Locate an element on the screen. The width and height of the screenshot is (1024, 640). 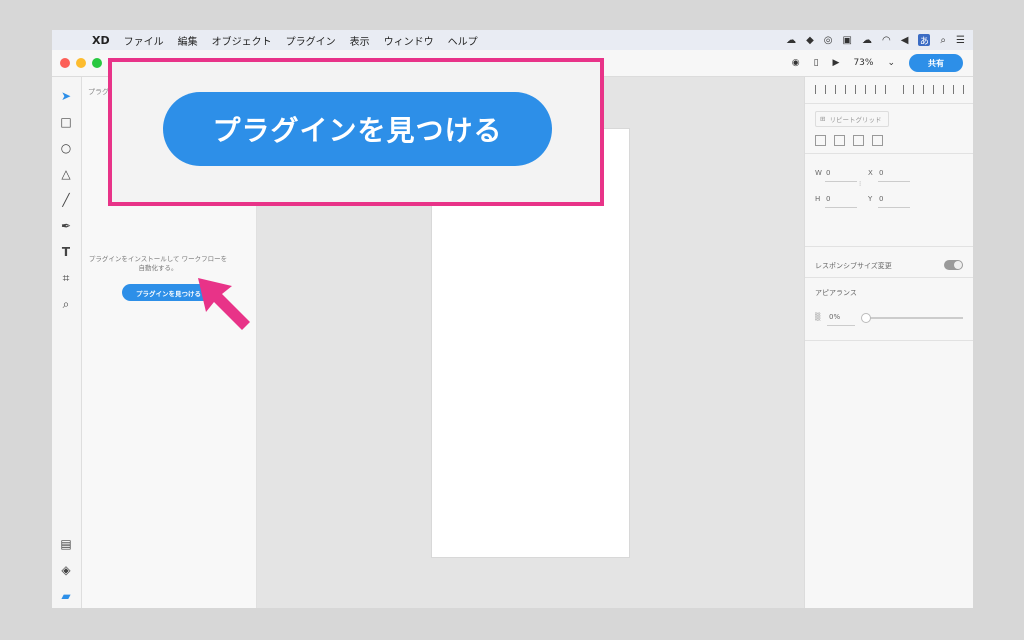
menu-view: 表示 is located at coordinates (360, 40).